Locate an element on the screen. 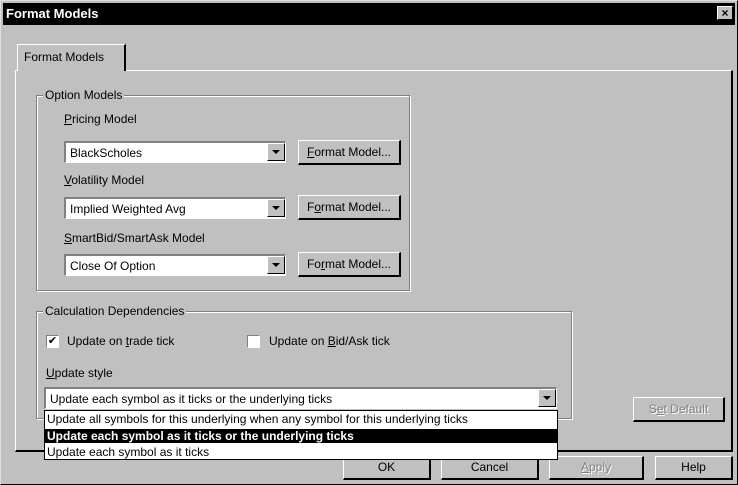  set-default-button: Set Default is located at coordinates (679, 409).